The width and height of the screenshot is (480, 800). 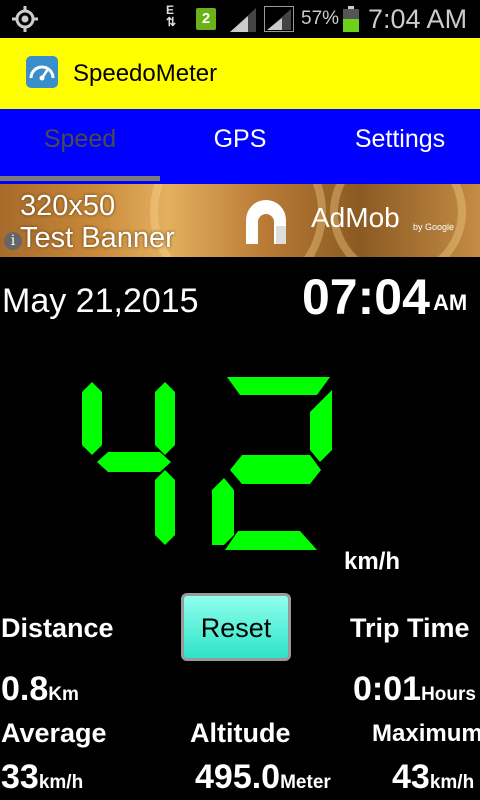 What do you see at coordinates (240, 733) in the screenshot?
I see `altitude-label: Altitude` at bounding box center [240, 733].